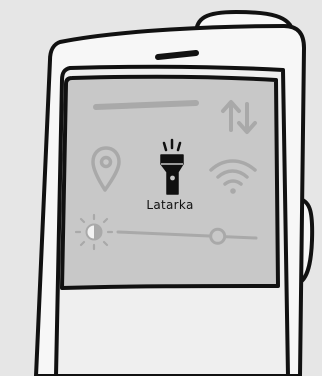 This screenshot has height=376, width=322. What do you see at coordinates (146, 105) in the screenshot?
I see `status-bar-placeholder` at bounding box center [146, 105].